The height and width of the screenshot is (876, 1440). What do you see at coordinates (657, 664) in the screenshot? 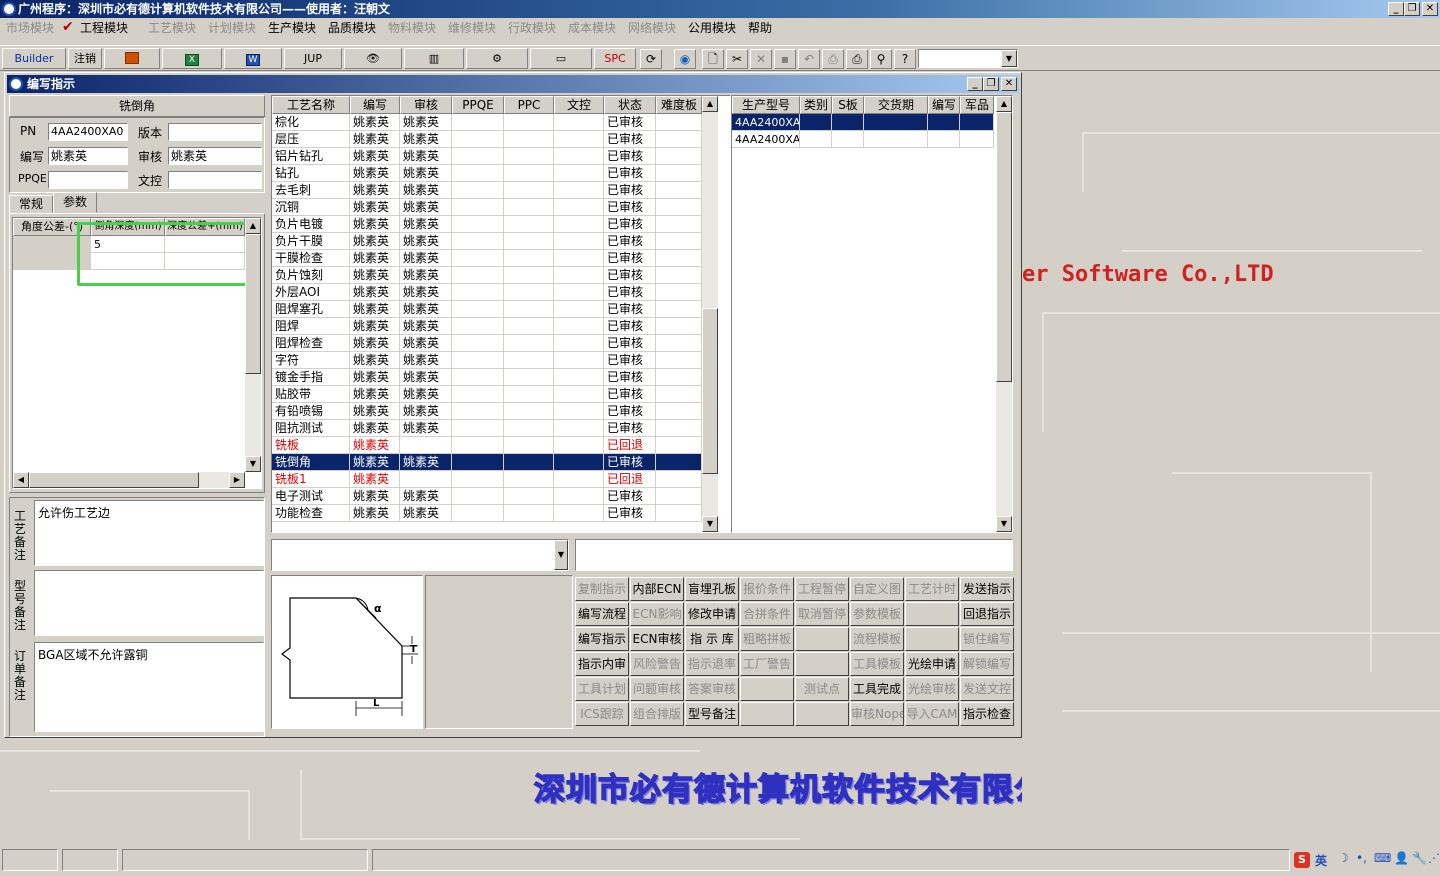
I see `action-button: 风险警告` at bounding box center [657, 664].